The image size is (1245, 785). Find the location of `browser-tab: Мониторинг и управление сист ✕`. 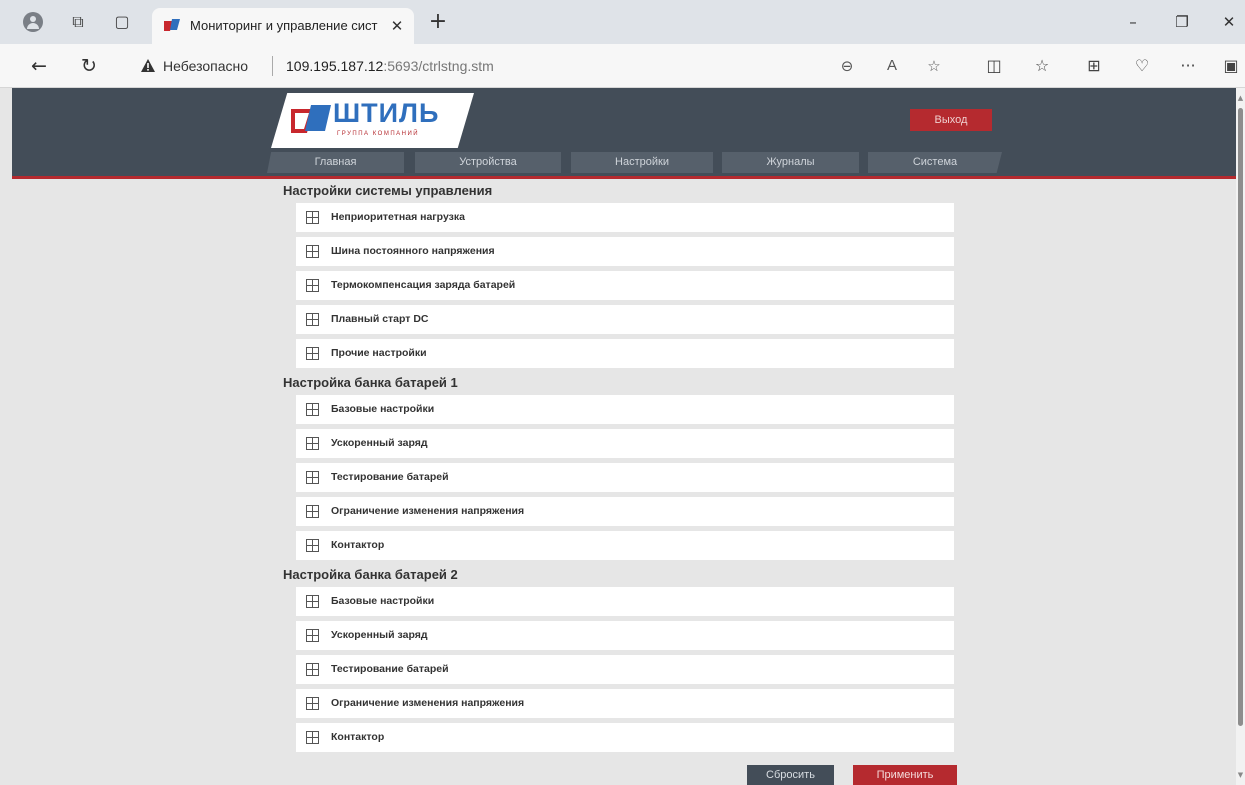

browser-tab: Мониторинг и управление сист ✕ is located at coordinates (283, 26).